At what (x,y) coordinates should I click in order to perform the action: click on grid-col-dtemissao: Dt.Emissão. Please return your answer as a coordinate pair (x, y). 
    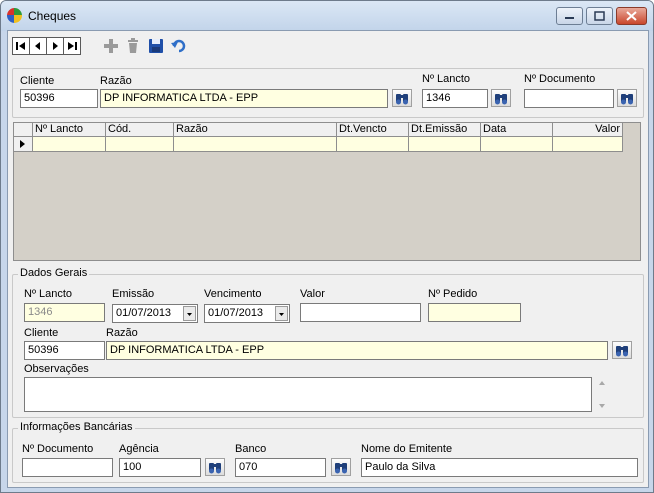
    Looking at the image, I should click on (445, 130).